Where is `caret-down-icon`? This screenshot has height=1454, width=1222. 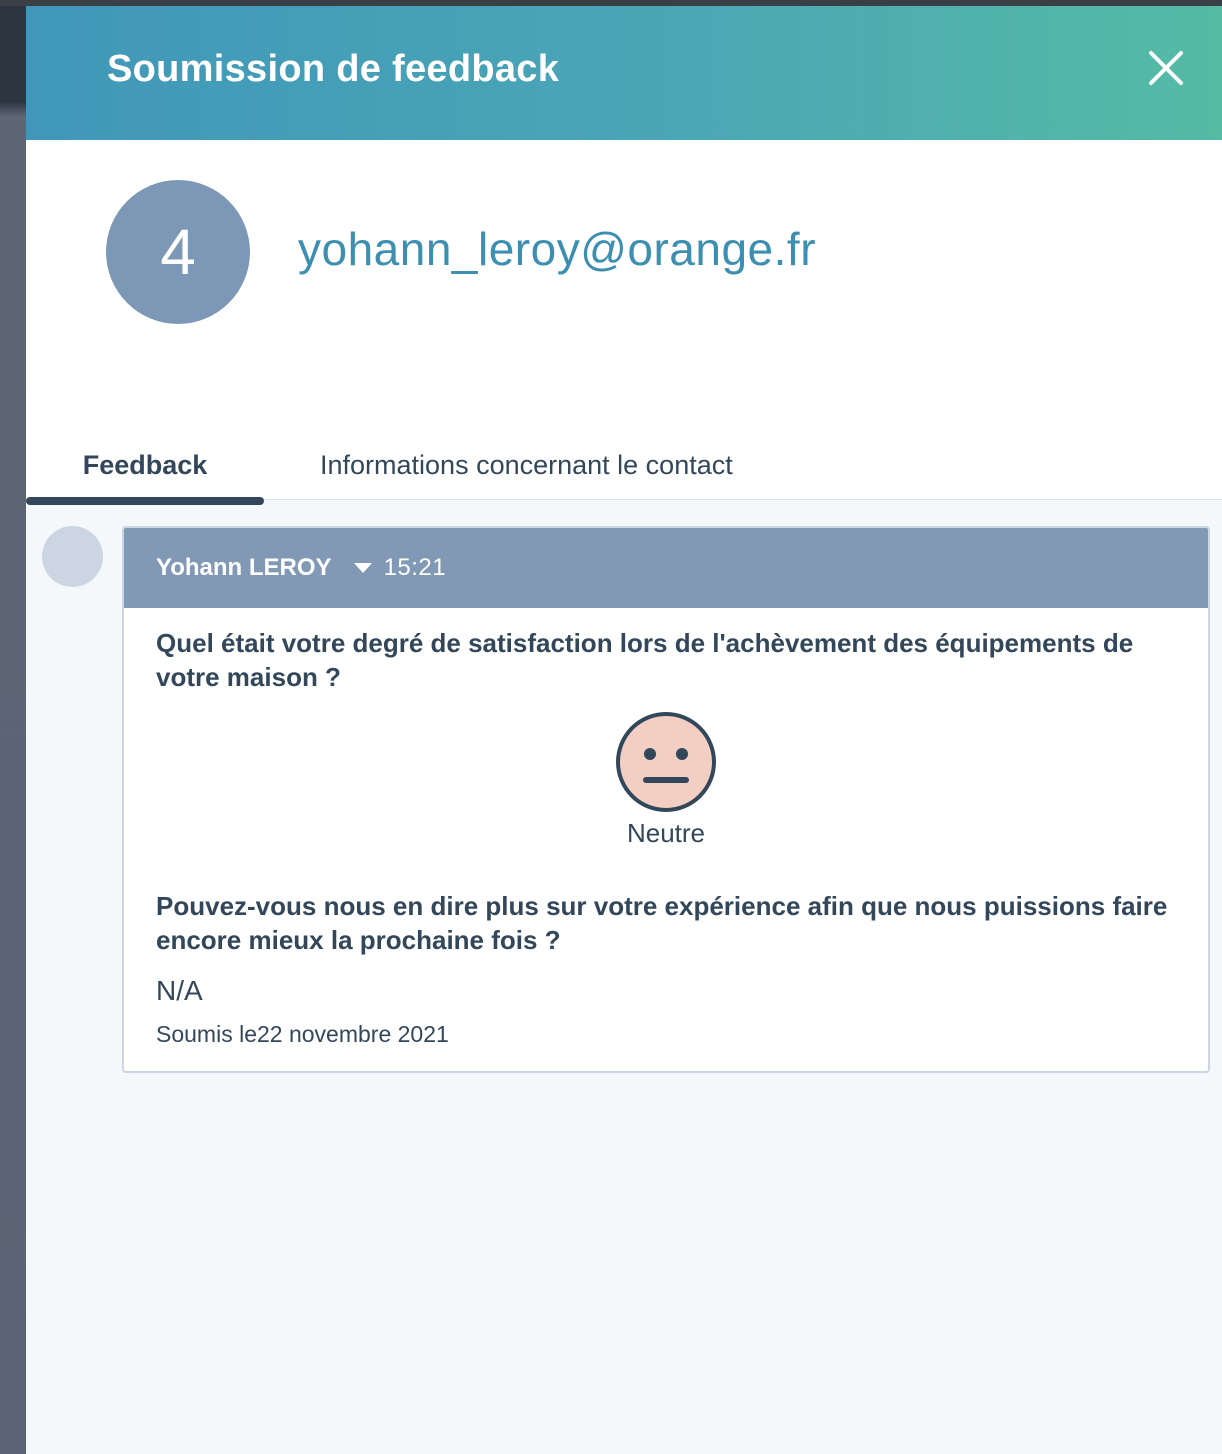 caret-down-icon is located at coordinates (362, 568).